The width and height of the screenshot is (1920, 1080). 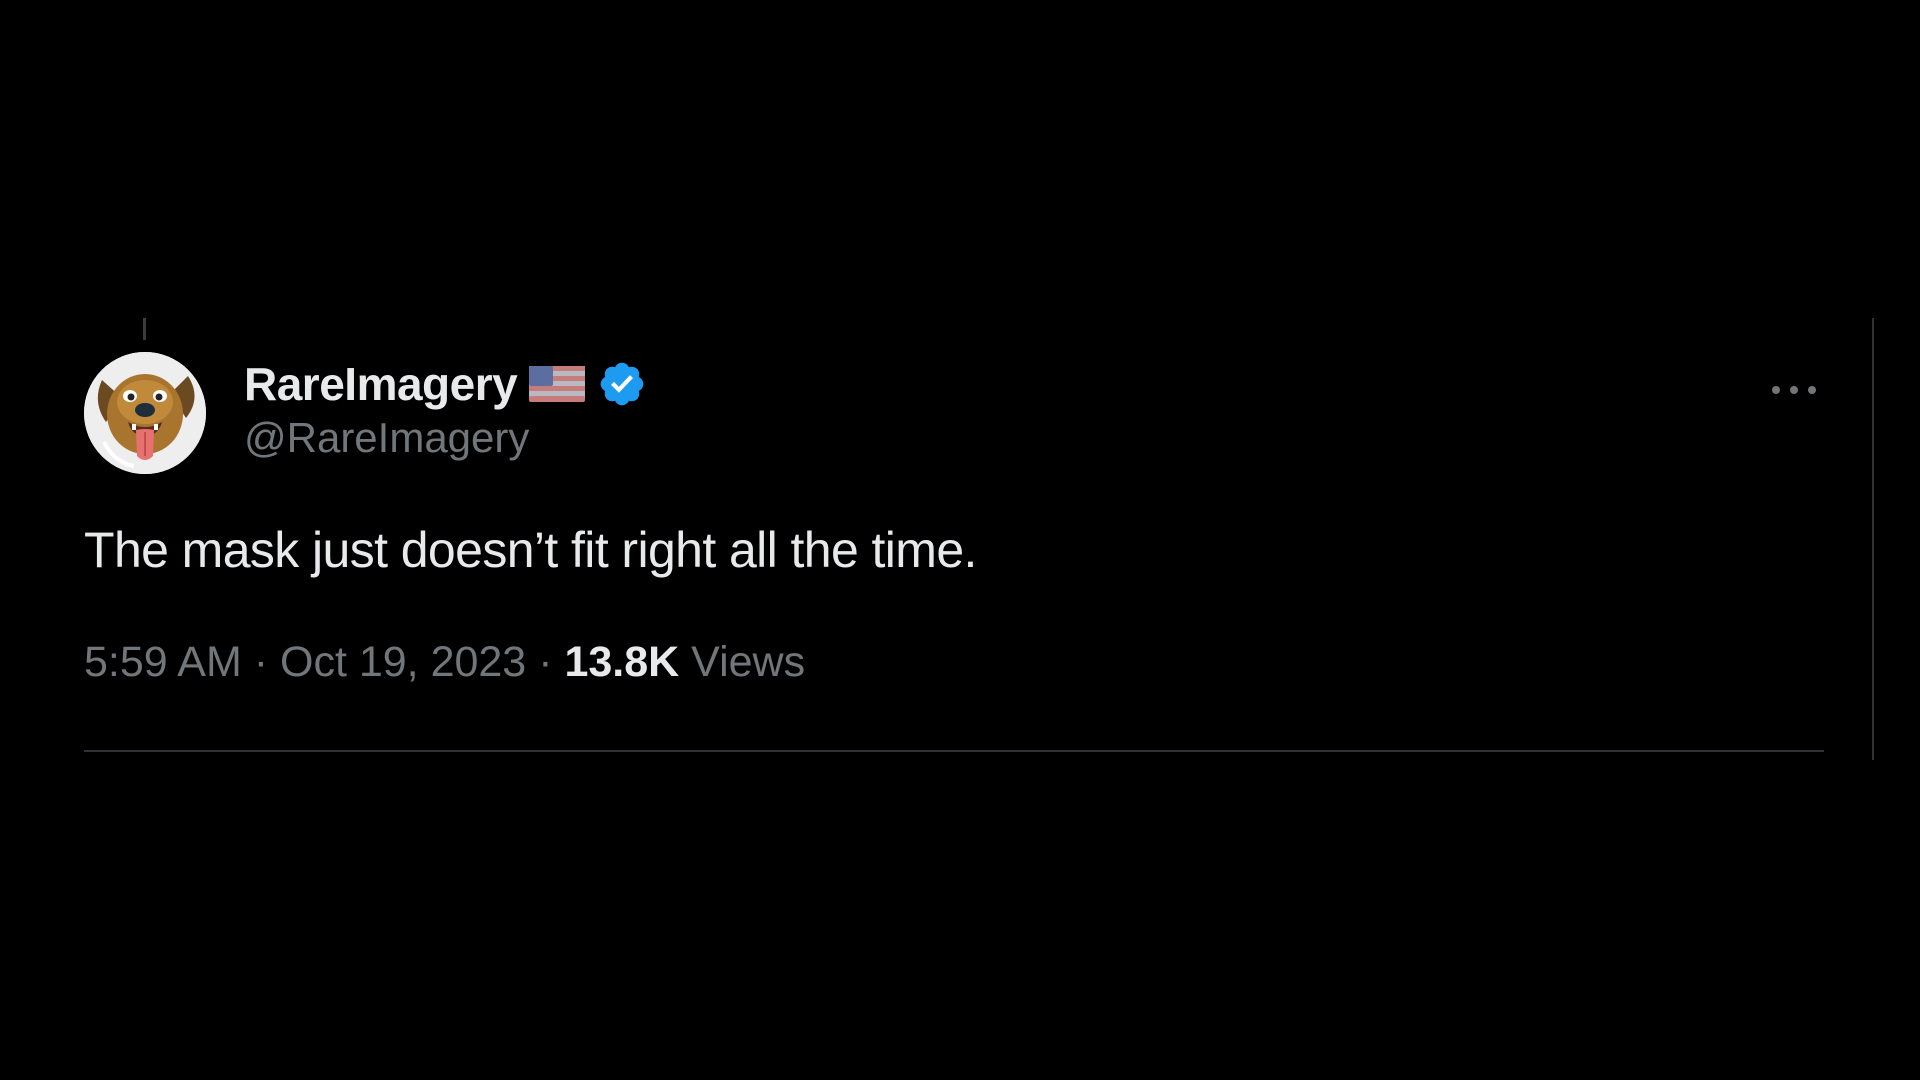 What do you see at coordinates (403, 662) in the screenshot?
I see `tweet-date: Oct 19, 2023` at bounding box center [403, 662].